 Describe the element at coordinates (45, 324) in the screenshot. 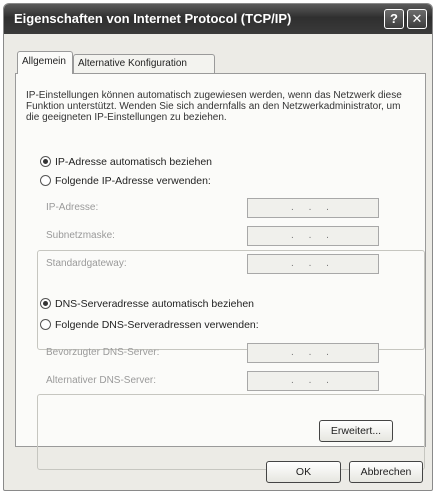

I see `radio-dns-manual-indicator` at that location.